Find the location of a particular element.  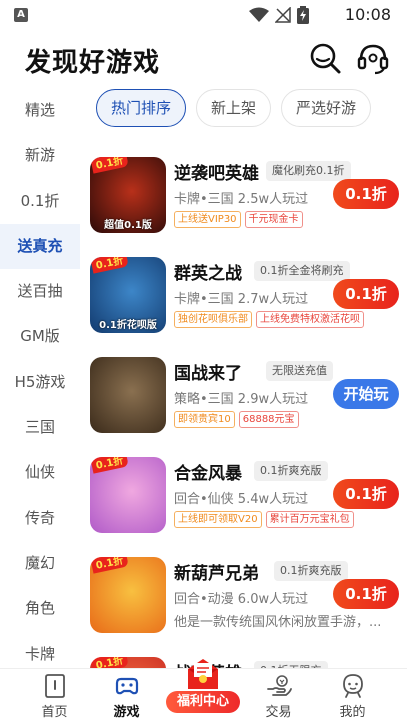

game-tag: 上线免费特权激活花呗 is located at coordinates (310, 319).